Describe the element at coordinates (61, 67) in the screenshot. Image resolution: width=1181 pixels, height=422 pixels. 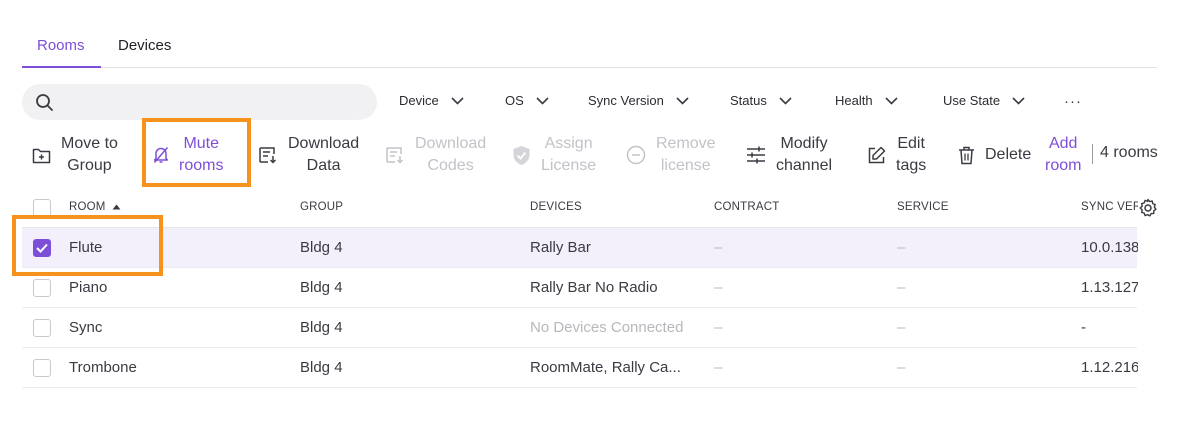
I see `active-tab-indicator` at that location.